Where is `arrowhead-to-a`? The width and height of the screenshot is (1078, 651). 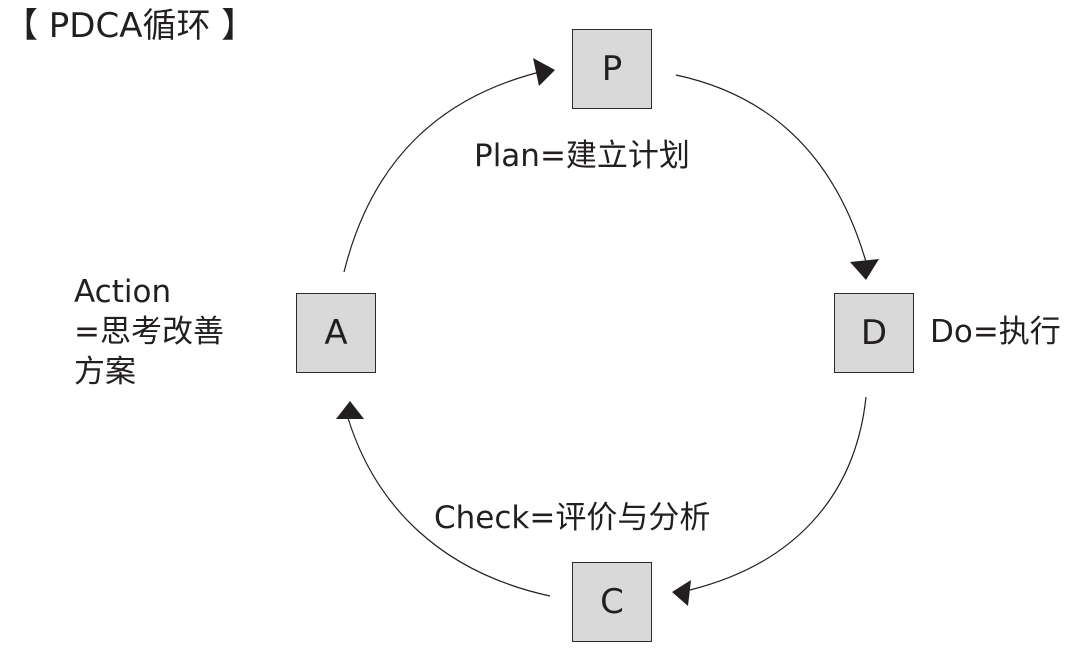 arrowhead-to-a is located at coordinates (350, 410).